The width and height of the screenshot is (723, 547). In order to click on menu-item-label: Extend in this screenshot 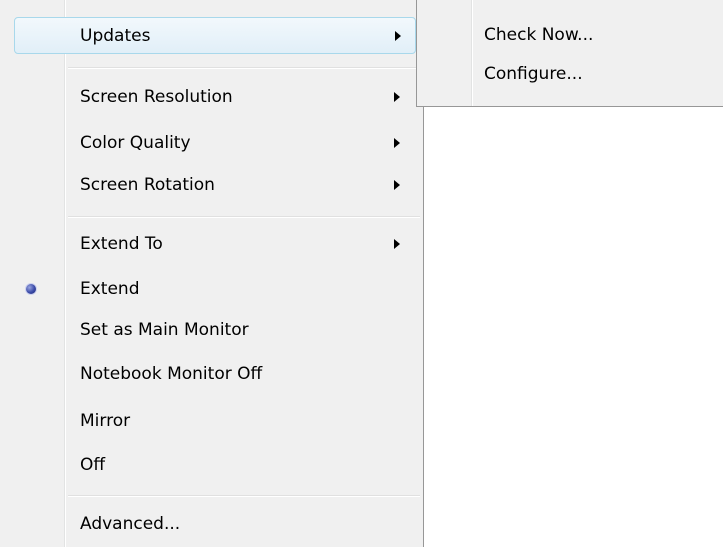, I will do `click(110, 288)`.